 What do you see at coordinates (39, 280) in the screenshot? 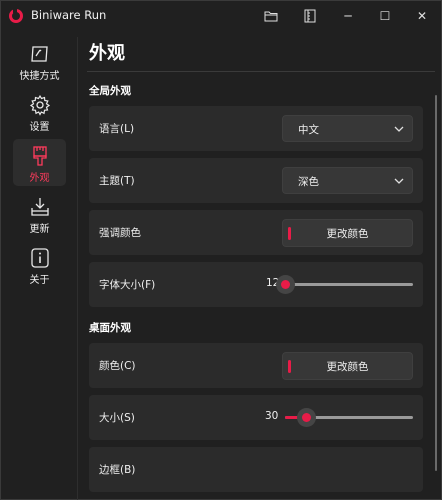
I see `sidebar-item-label: 关于` at bounding box center [39, 280].